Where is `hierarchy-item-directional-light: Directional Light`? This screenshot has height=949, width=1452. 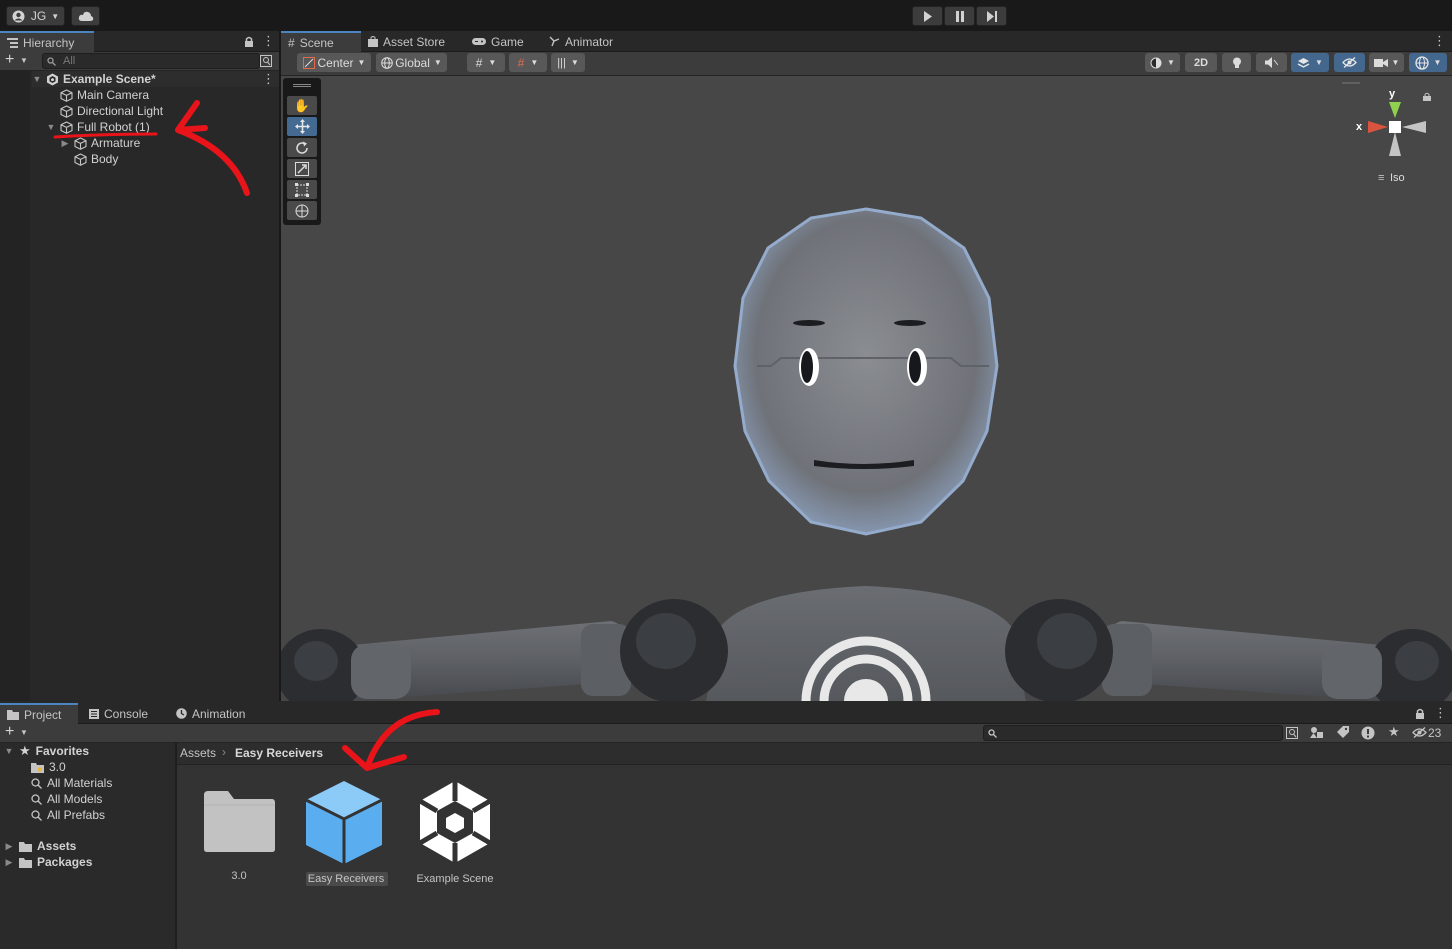 hierarchy-item-directional-light: Directional Light is located at coordinates (111, 111).